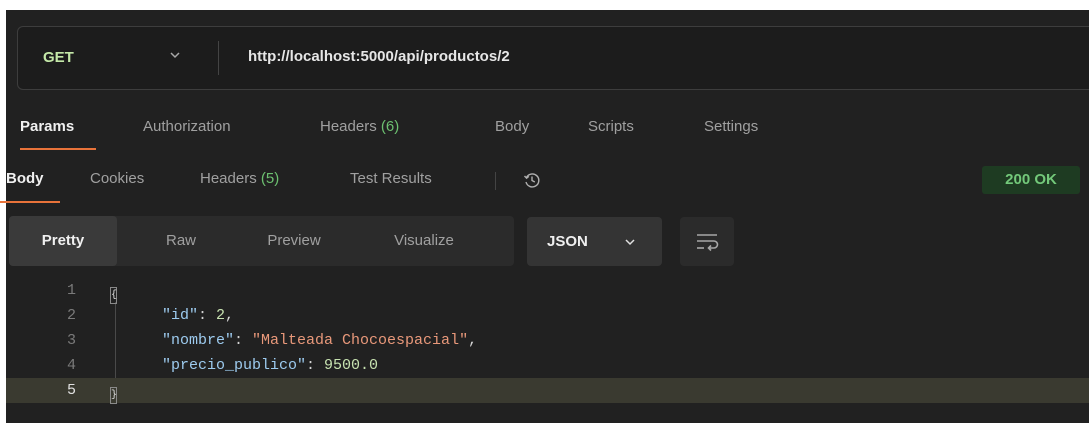 This screenshot has width=1089, height=423. I want to click on tab-cookies: Cookies, so click(117, 178).